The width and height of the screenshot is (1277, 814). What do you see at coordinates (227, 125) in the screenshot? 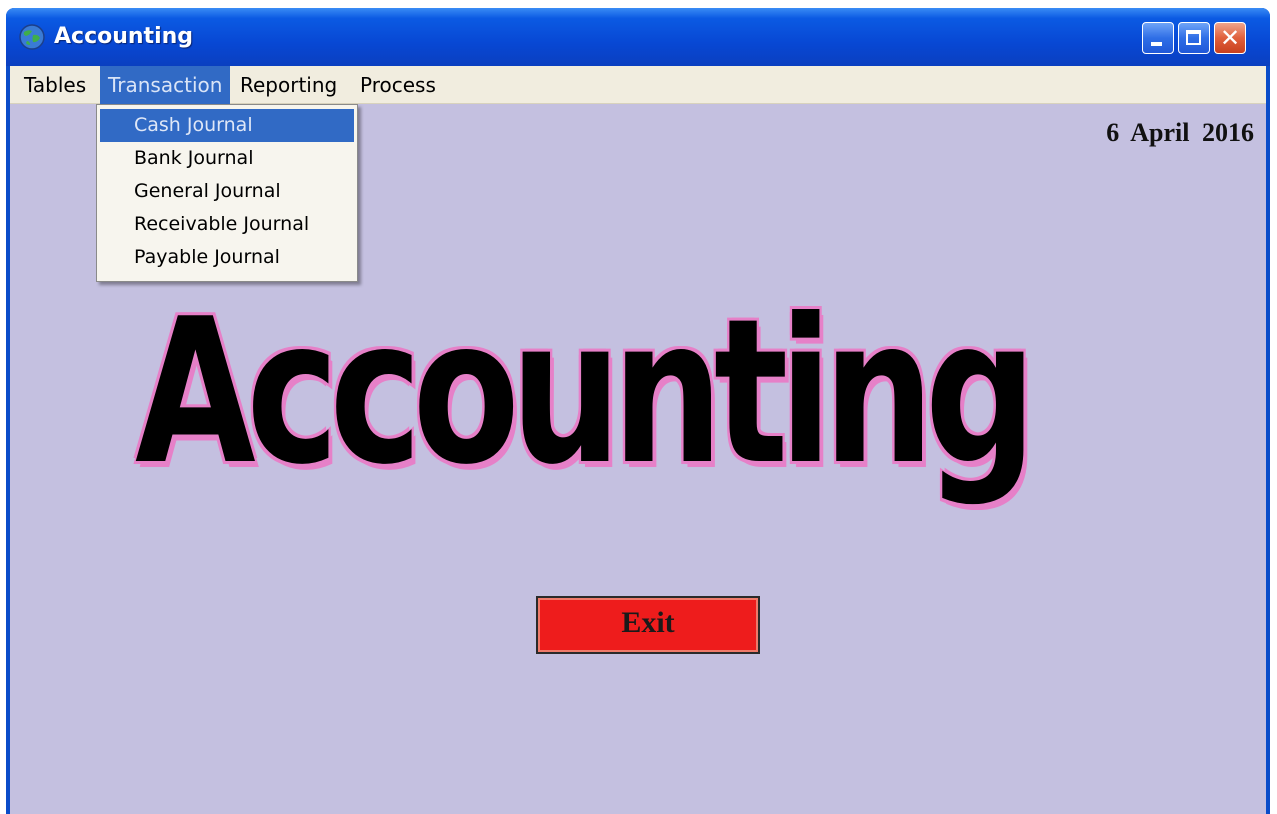
I see `menu-item-cash-journal: Cash Journal` at bounding box center [227, 125].